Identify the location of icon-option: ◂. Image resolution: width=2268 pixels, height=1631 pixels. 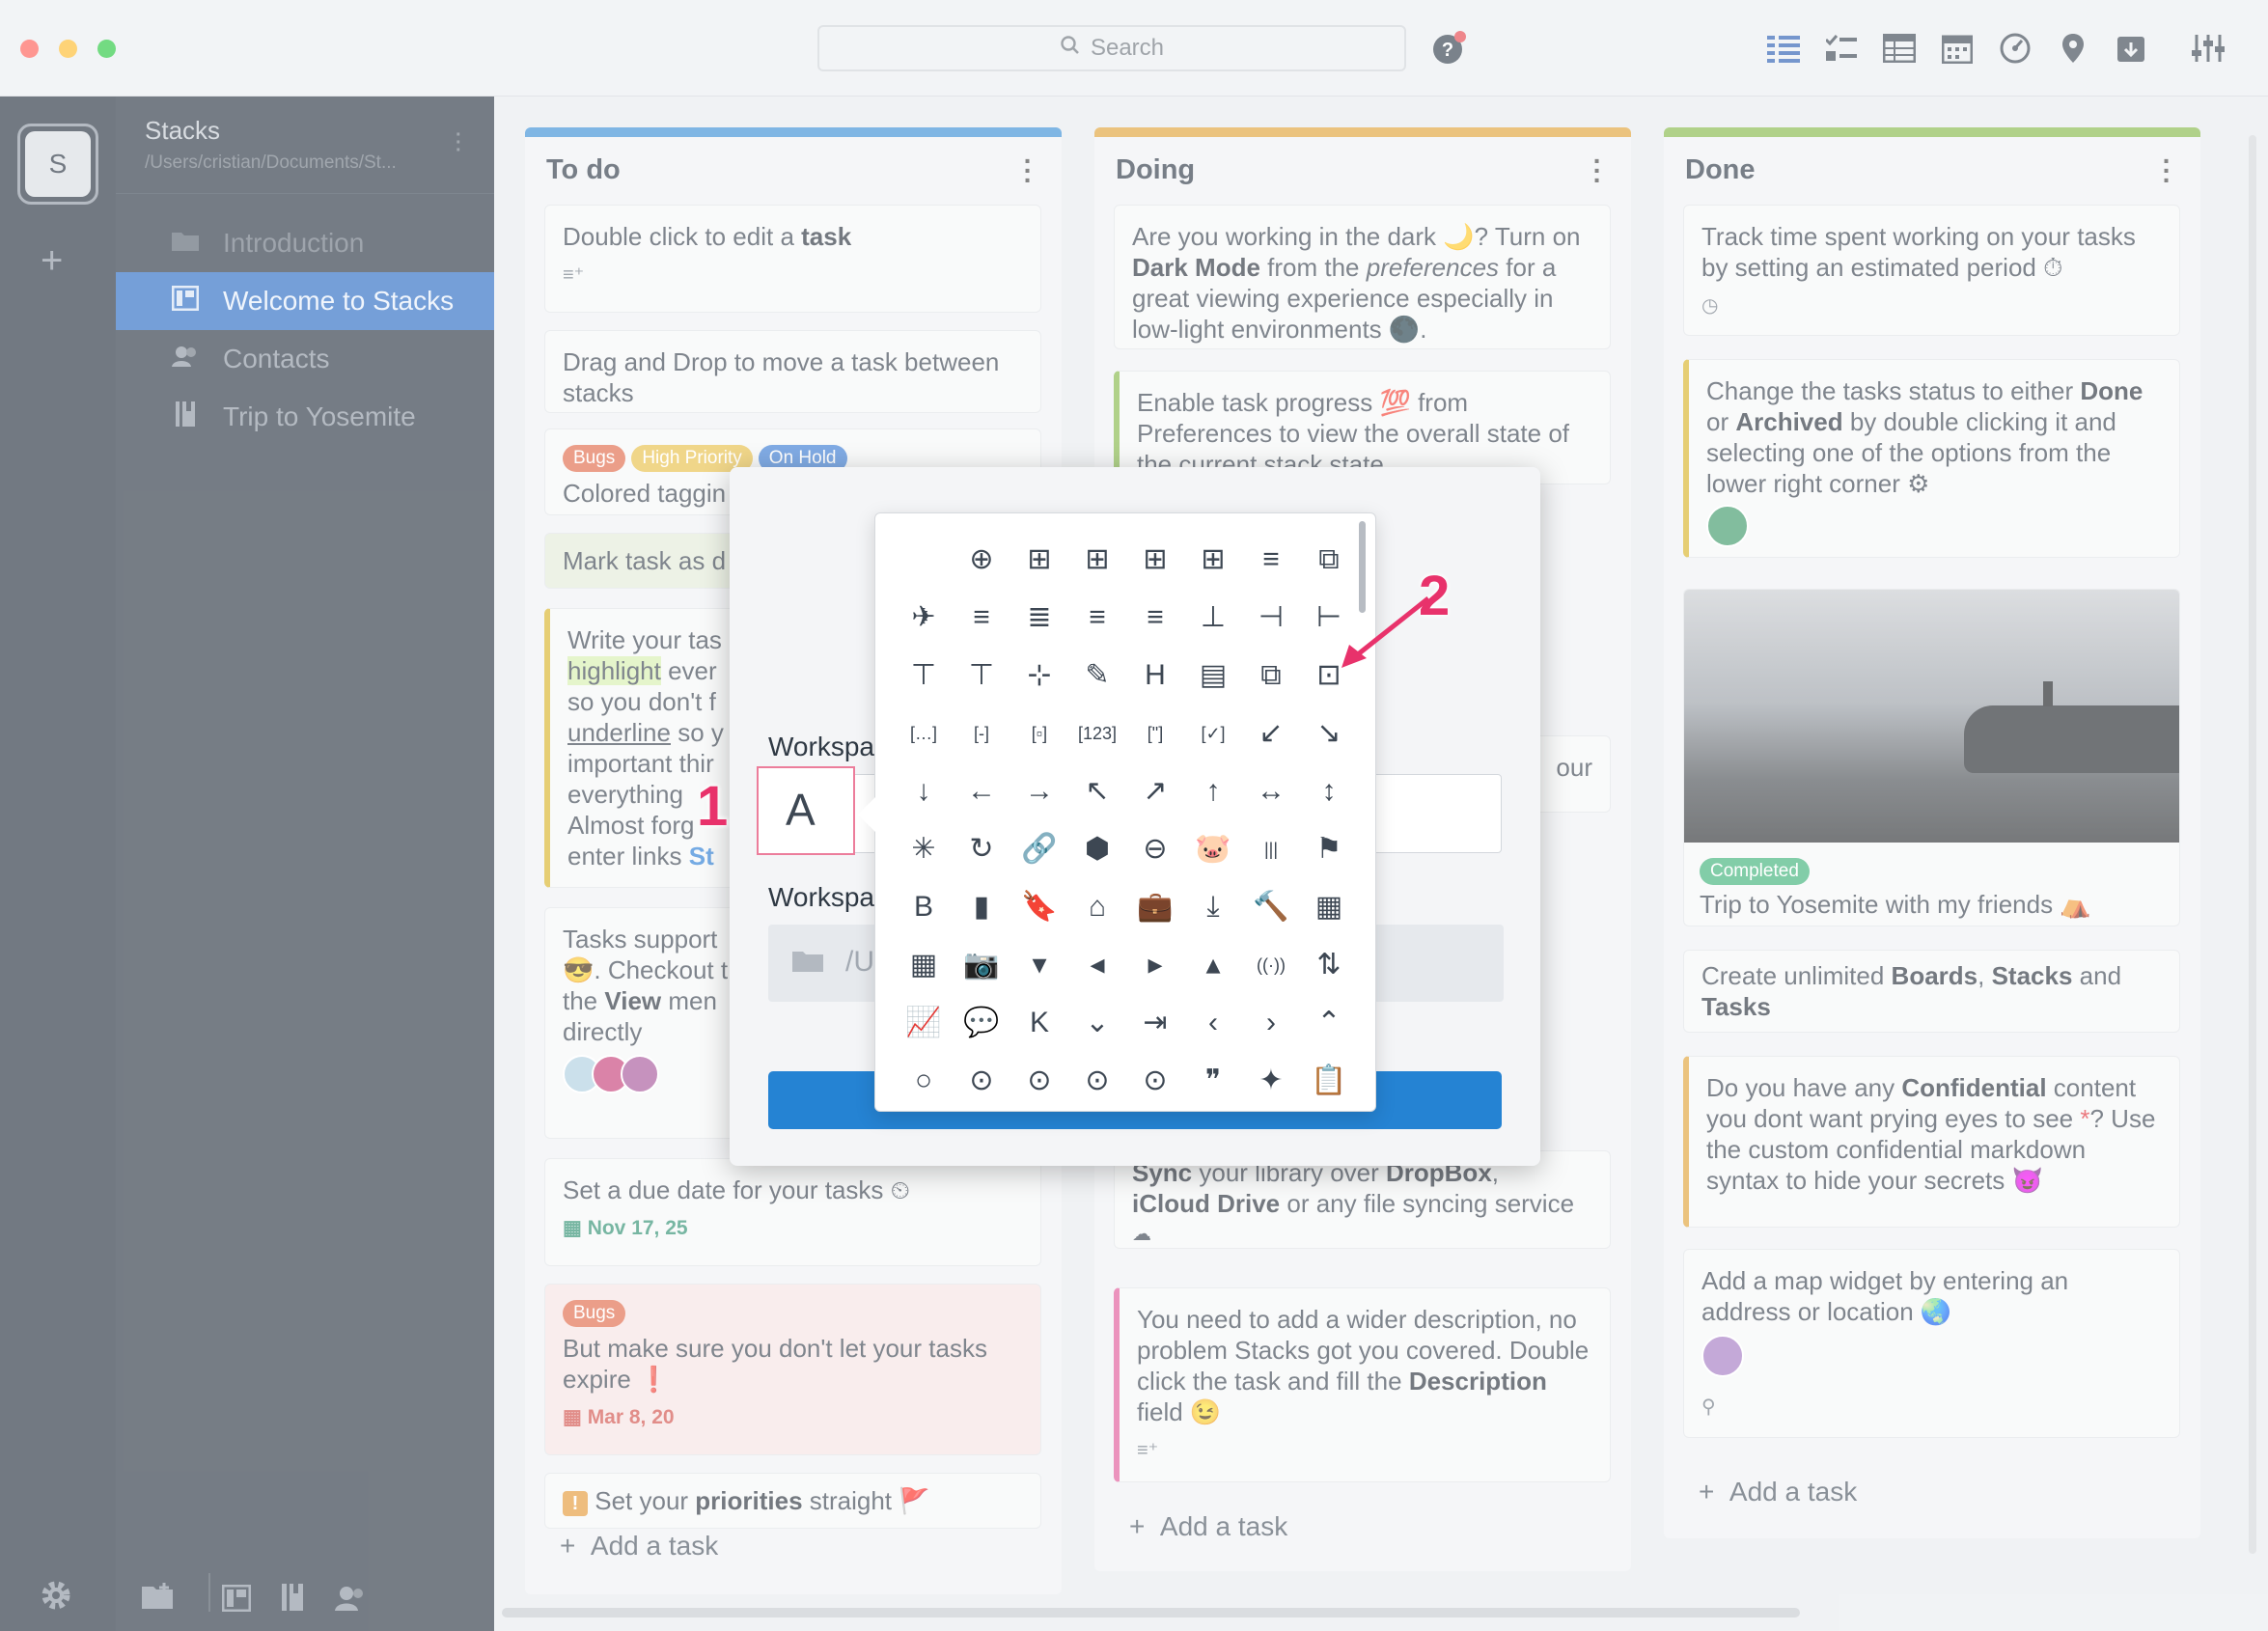
(1097, 965).